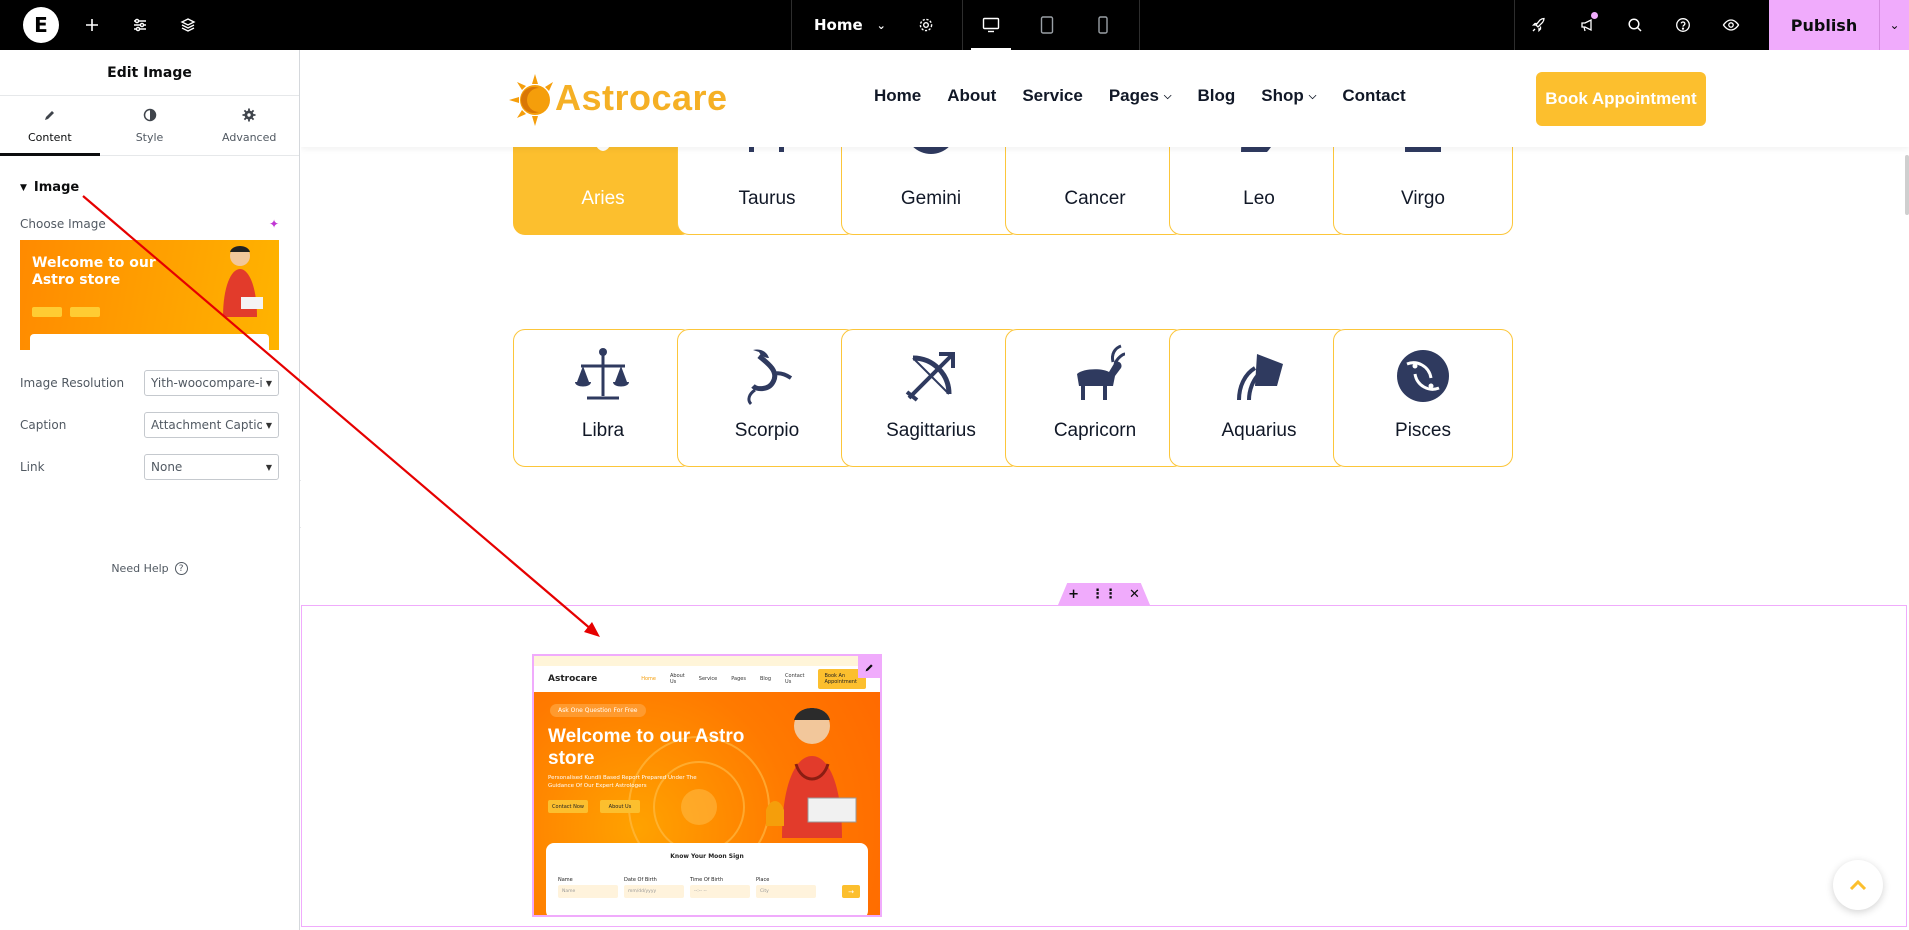 This screenshot has height=930, width=1909. I want to click on preview-field-input: --:-- --, so click(720, 891).